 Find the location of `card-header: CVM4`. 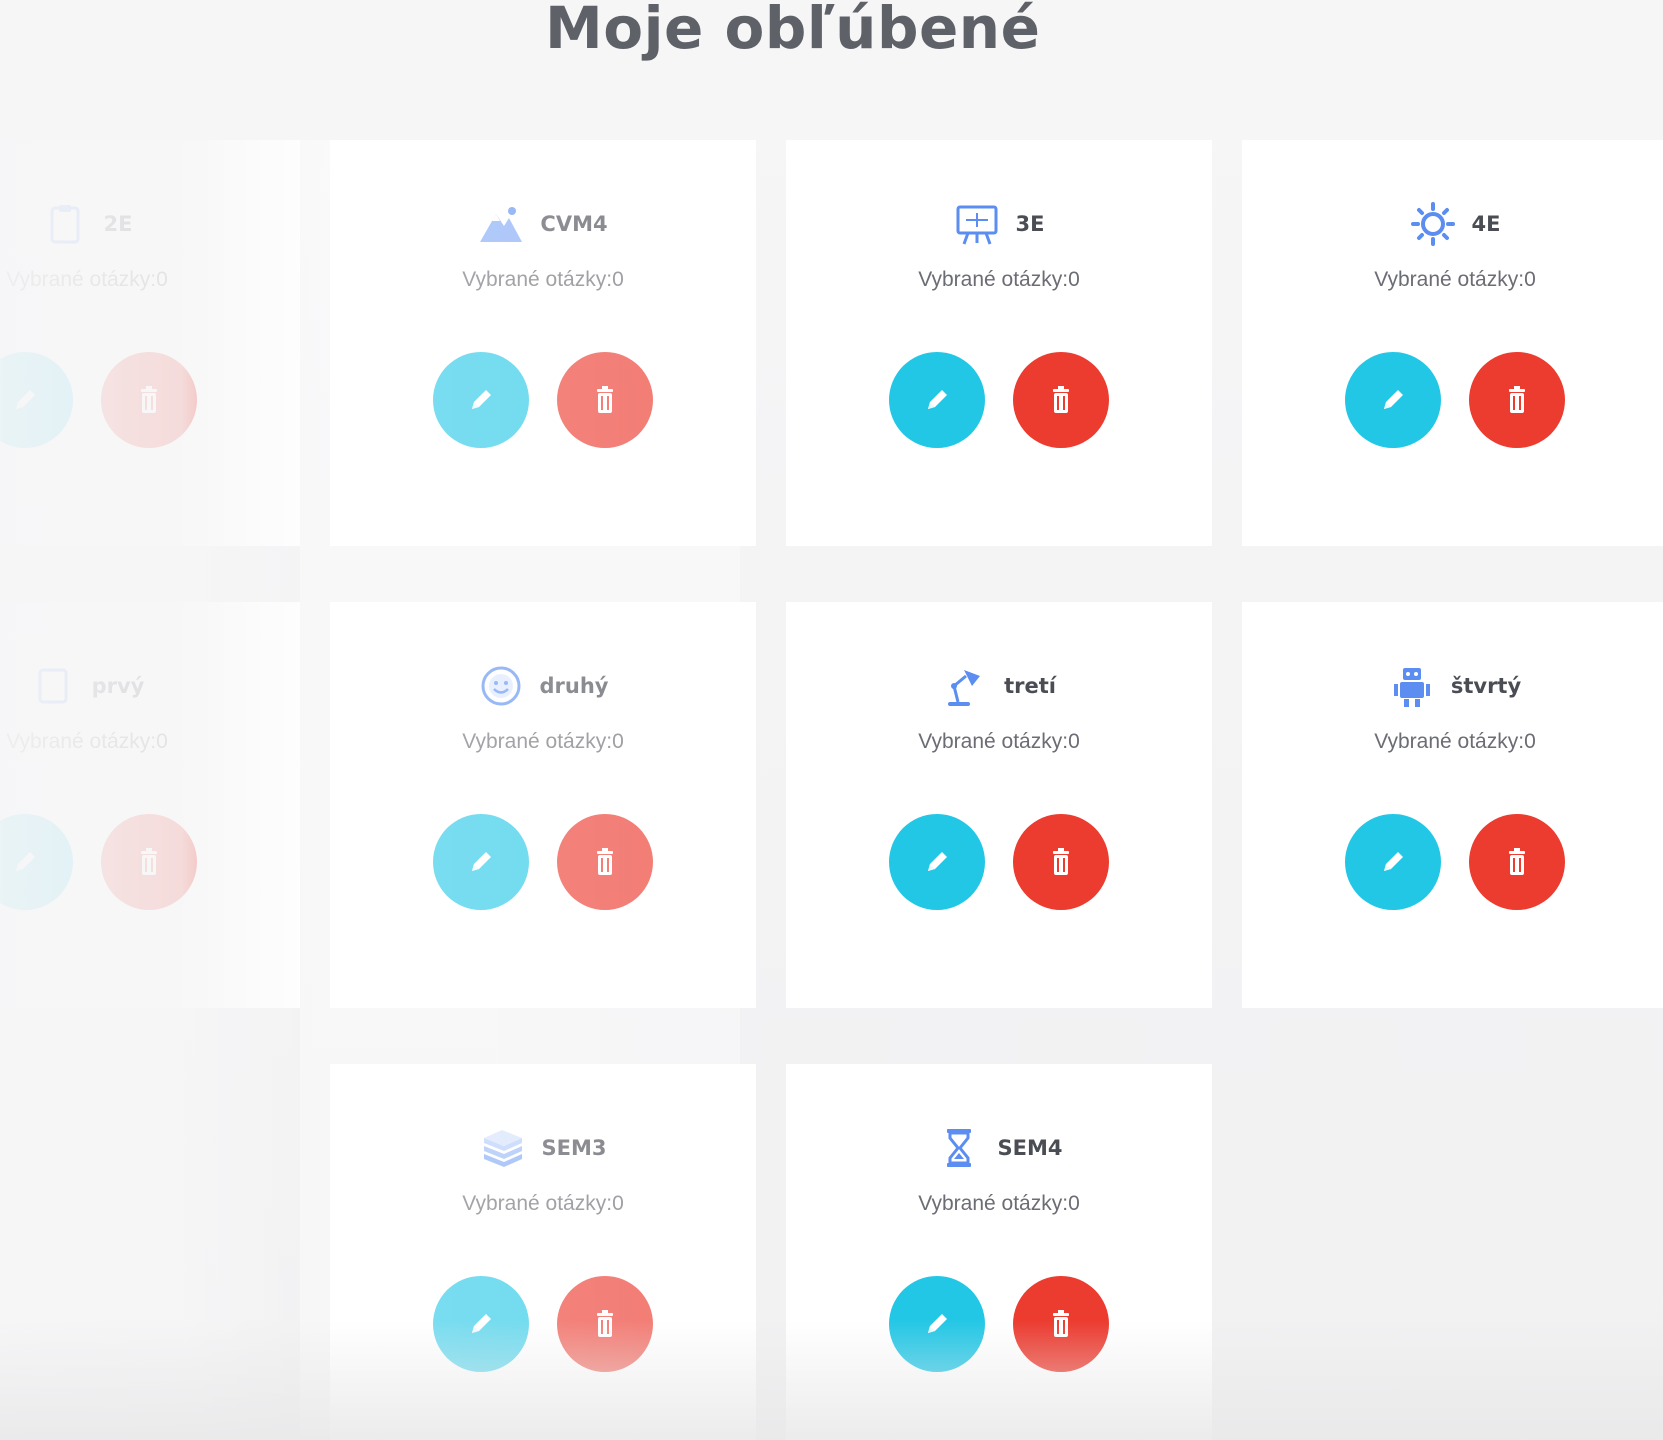

card-header: CVM4 is located at coordinates (543, 224).